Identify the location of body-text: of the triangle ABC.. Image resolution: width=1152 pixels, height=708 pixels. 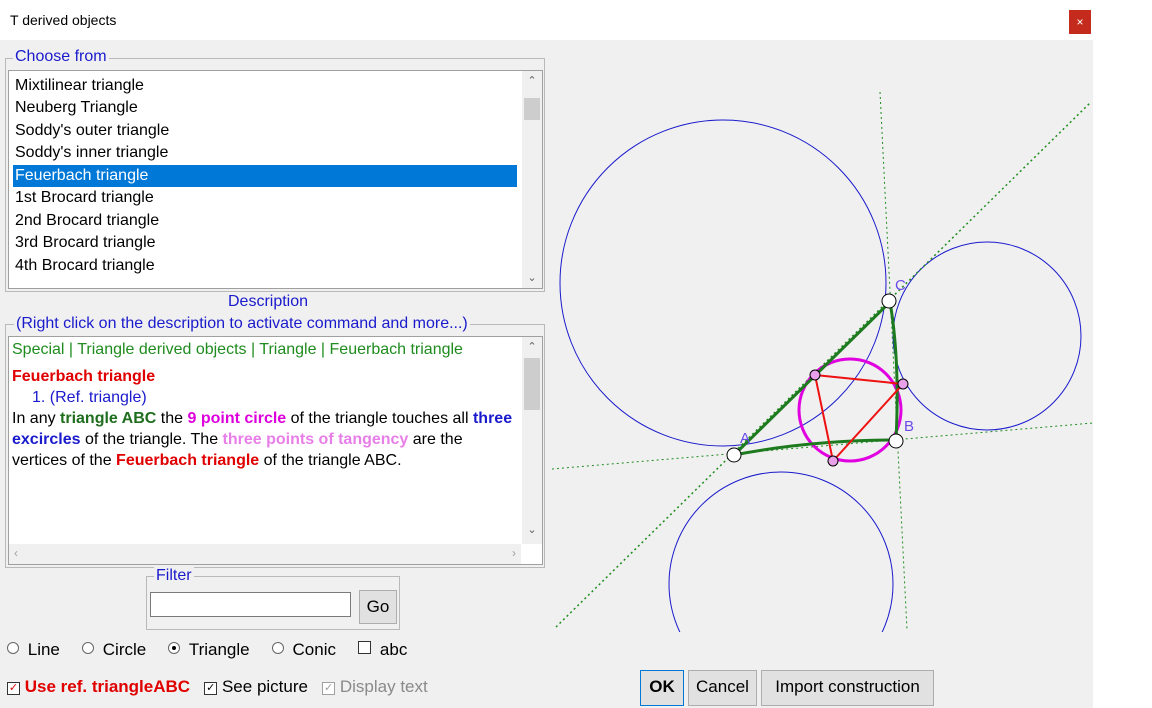
(330, 460).